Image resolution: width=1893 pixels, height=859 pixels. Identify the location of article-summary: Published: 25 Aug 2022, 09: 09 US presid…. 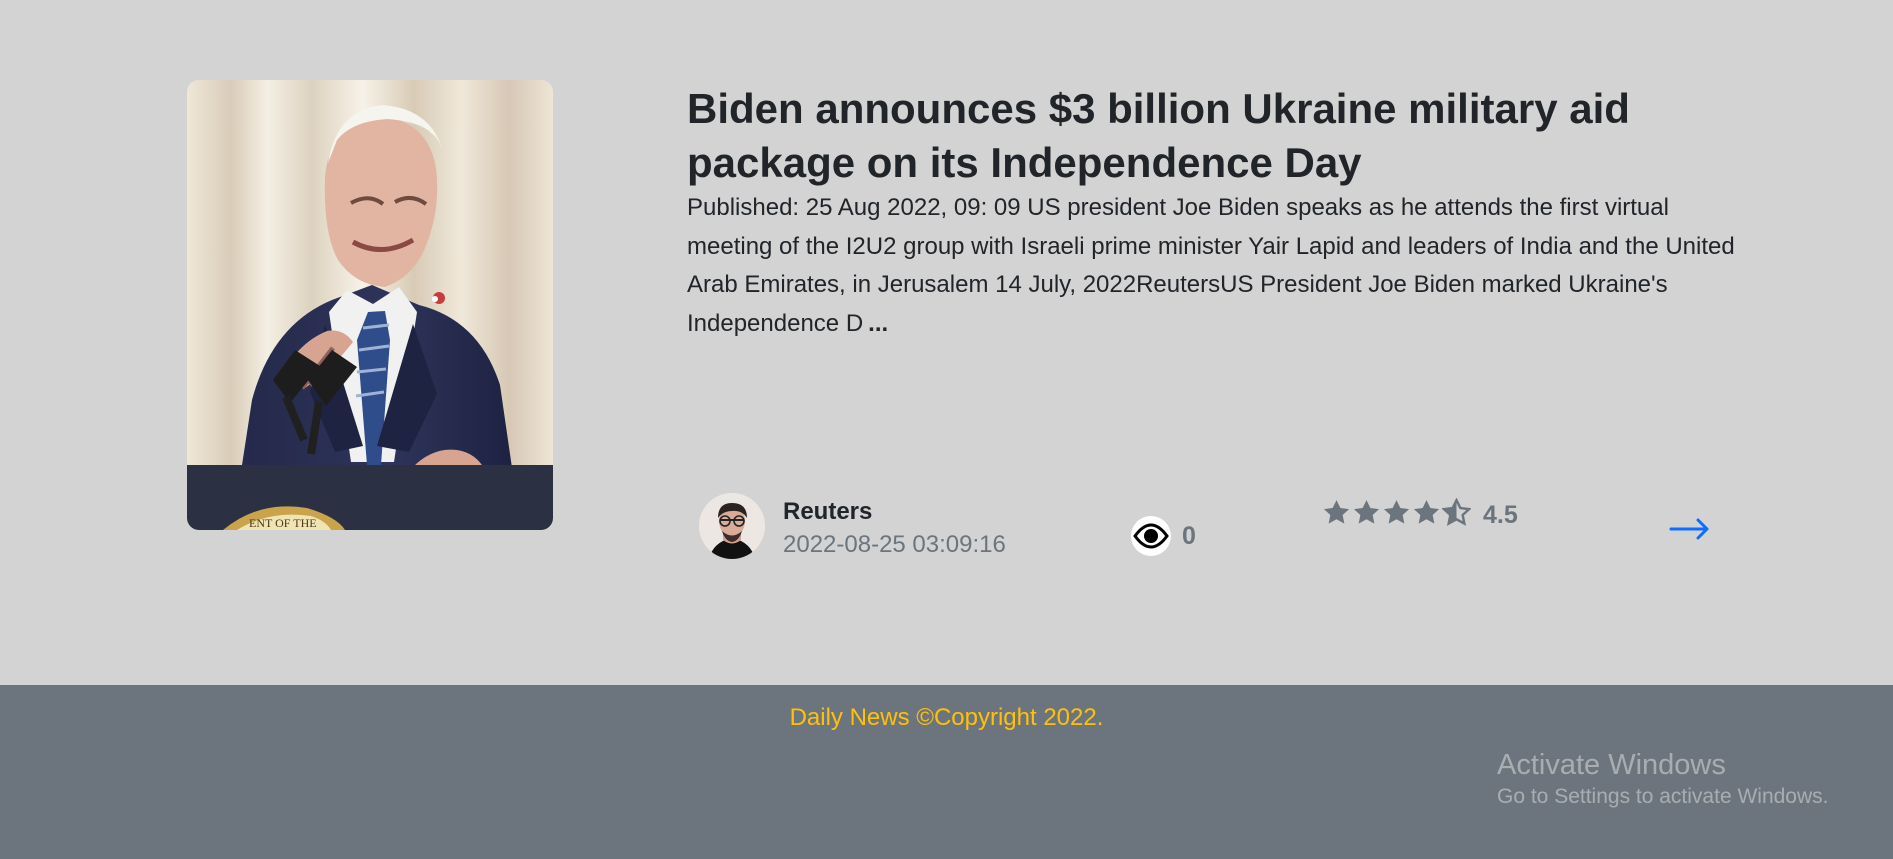
(1217, 266).